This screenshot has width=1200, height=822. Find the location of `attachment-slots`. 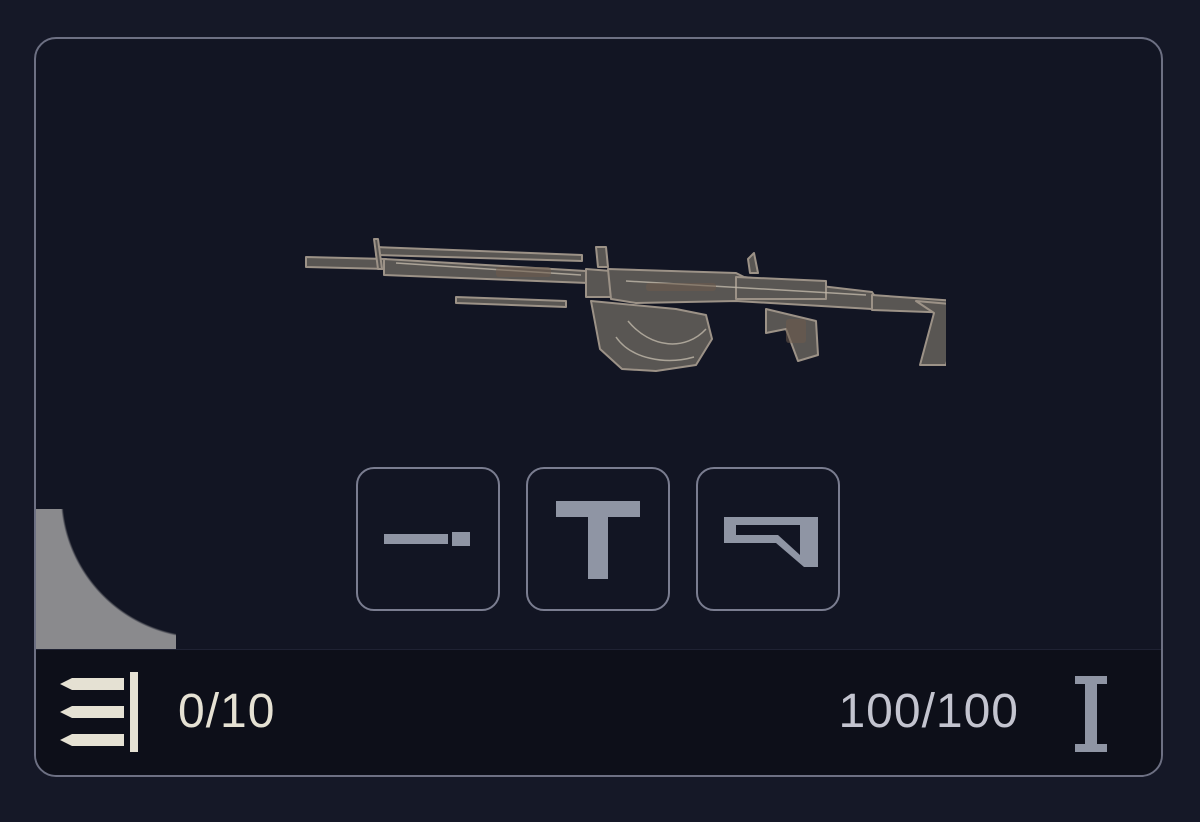

attachment-slots is located at coordinates (598, 539).